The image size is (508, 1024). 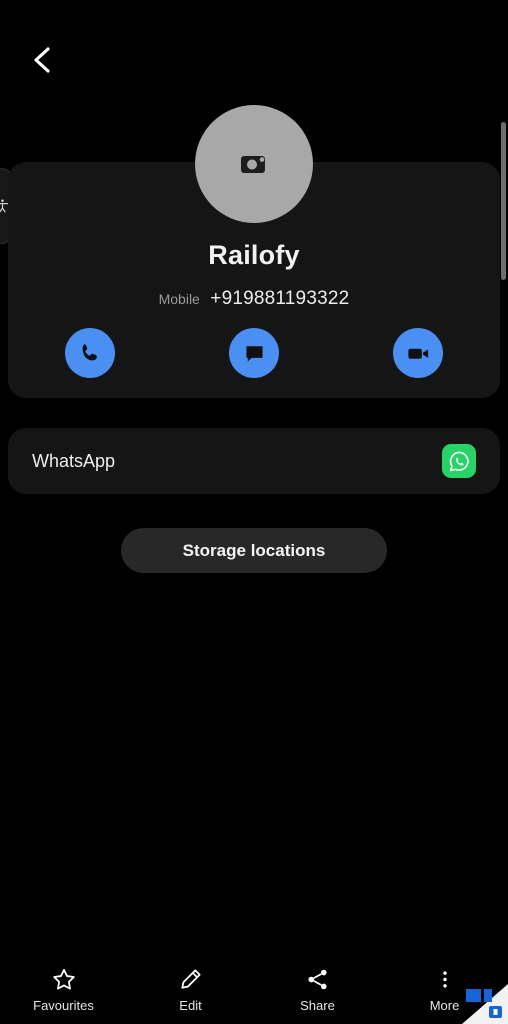 I want to click on nav-item-favourites: Favourites, so click(x=63, y=990).